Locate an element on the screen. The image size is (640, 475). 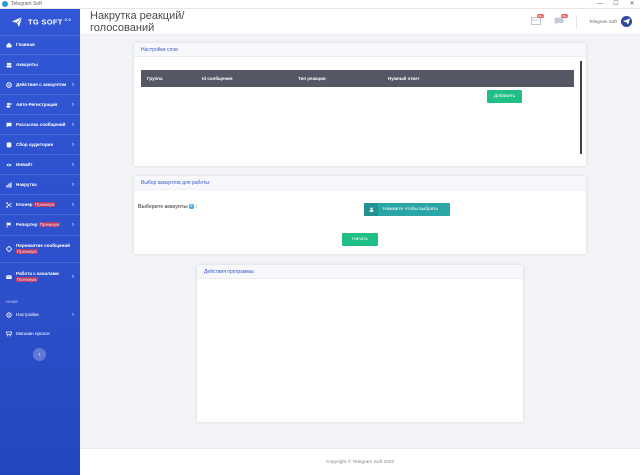
program-log-title: Действия программы: is located at coordinates (360, 272).